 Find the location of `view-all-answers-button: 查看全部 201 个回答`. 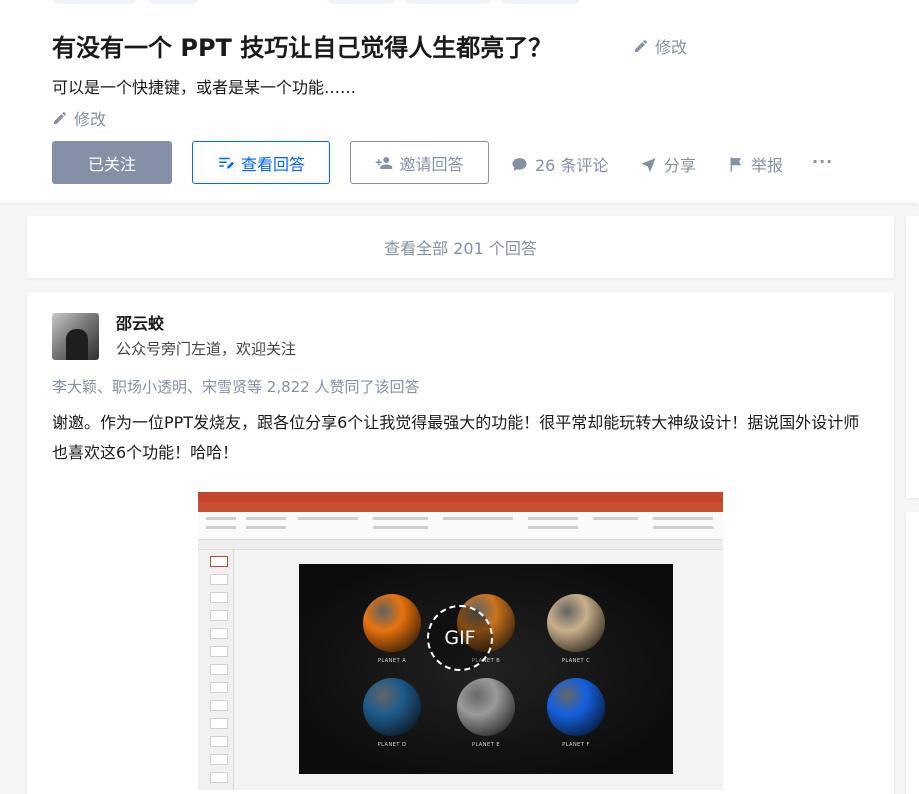

view-all-answers-button: 查看全部 201 个回答 is located at coordinates (460, 247).